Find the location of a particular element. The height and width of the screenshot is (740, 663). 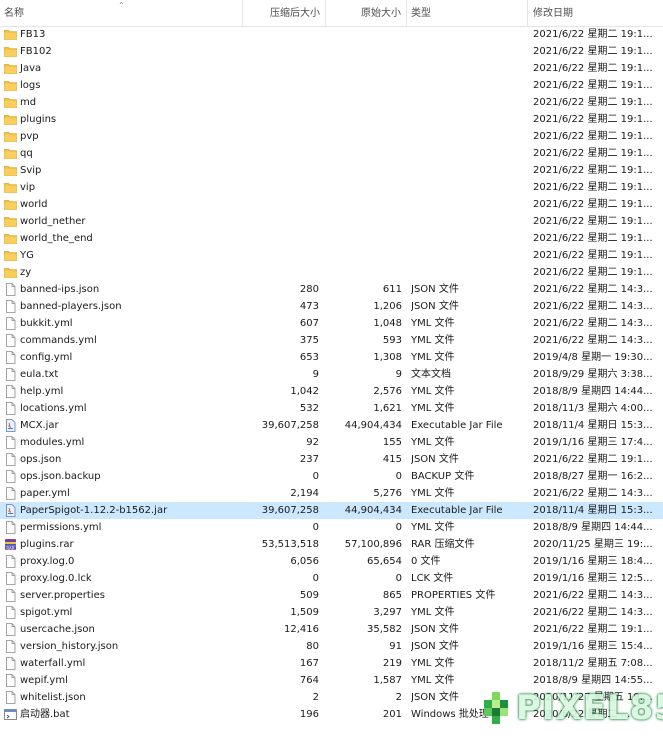

file-name: config.yml is located at coordinates (46, 357).